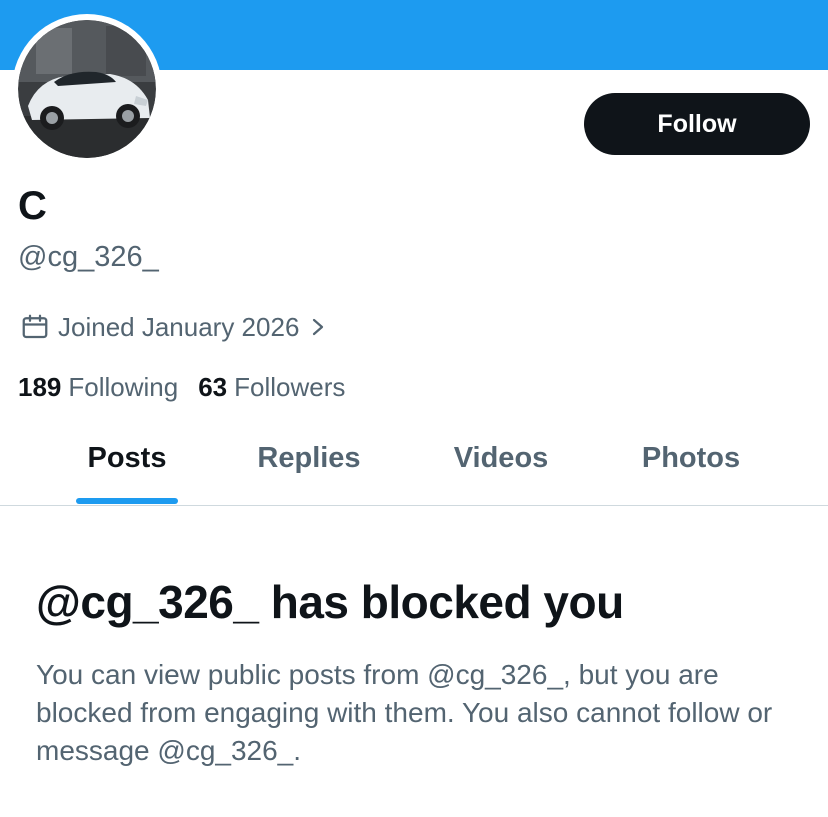  I want to click on following-label: Following, so click(123, 386).